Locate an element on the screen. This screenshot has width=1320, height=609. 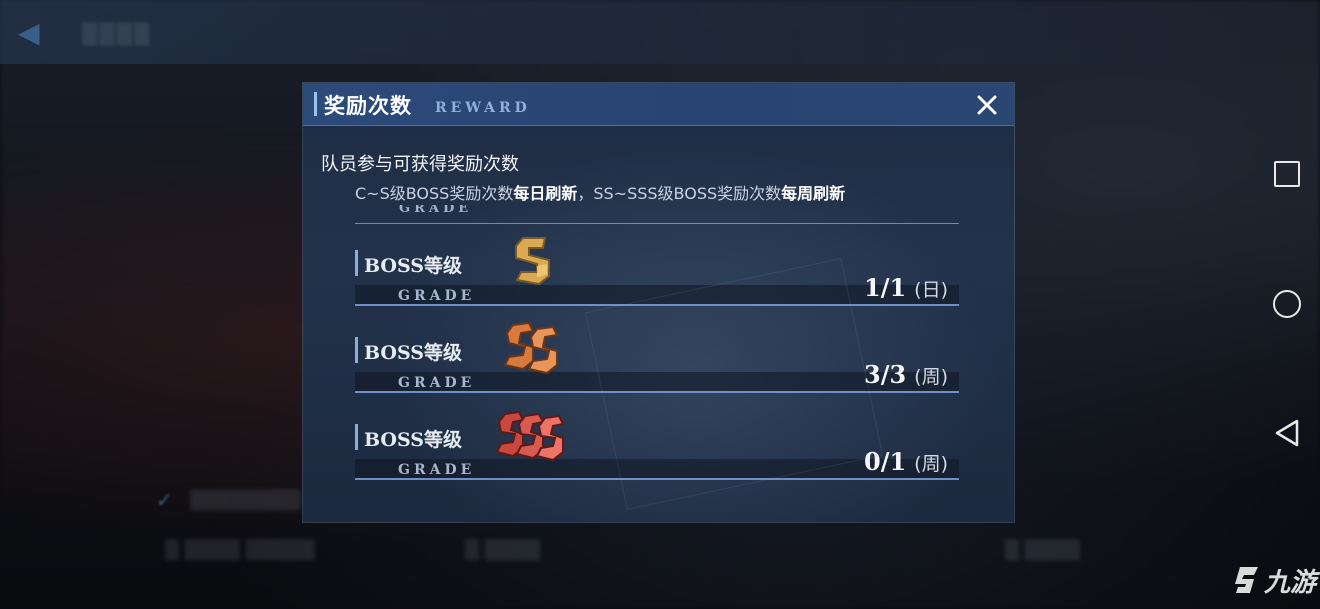
rank-s-icon is located at coordinates (532, 261).